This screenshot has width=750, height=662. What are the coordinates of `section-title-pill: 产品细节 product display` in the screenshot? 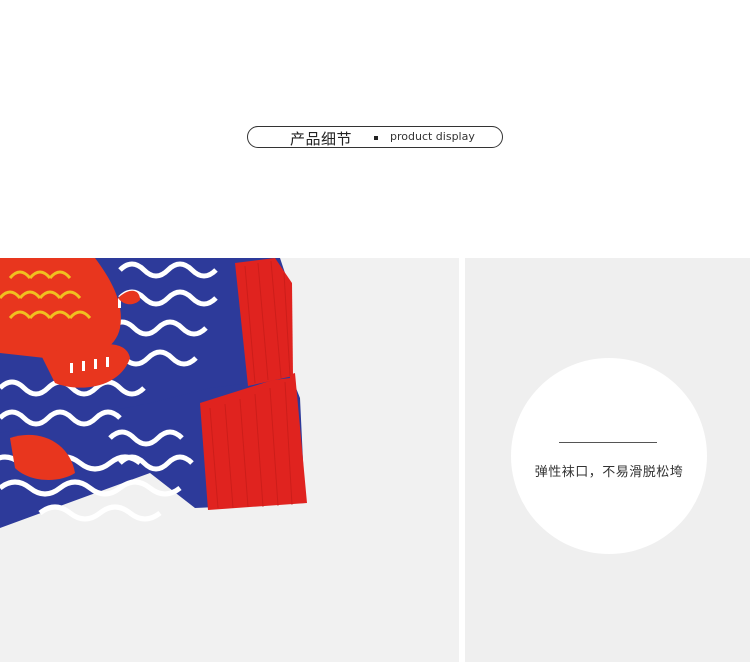 It's located at (375, 137).